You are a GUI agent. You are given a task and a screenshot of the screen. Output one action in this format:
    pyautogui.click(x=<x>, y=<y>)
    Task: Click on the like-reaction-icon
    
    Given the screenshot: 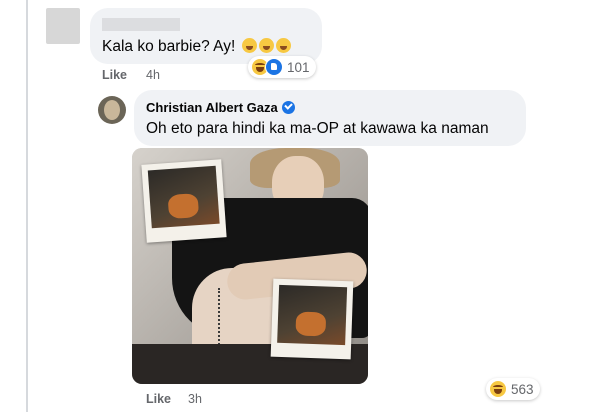 What is the action you would take?
    pyautogui.click(x=274, y=67)
    